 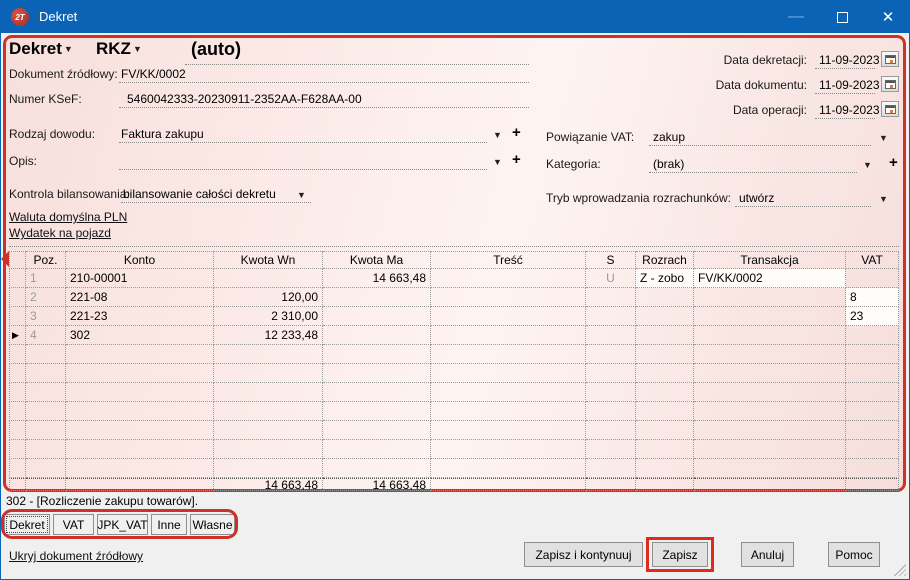 I want to click on save-continue-button: Zapisz i kontynuuj, so click(x=583, y=554).